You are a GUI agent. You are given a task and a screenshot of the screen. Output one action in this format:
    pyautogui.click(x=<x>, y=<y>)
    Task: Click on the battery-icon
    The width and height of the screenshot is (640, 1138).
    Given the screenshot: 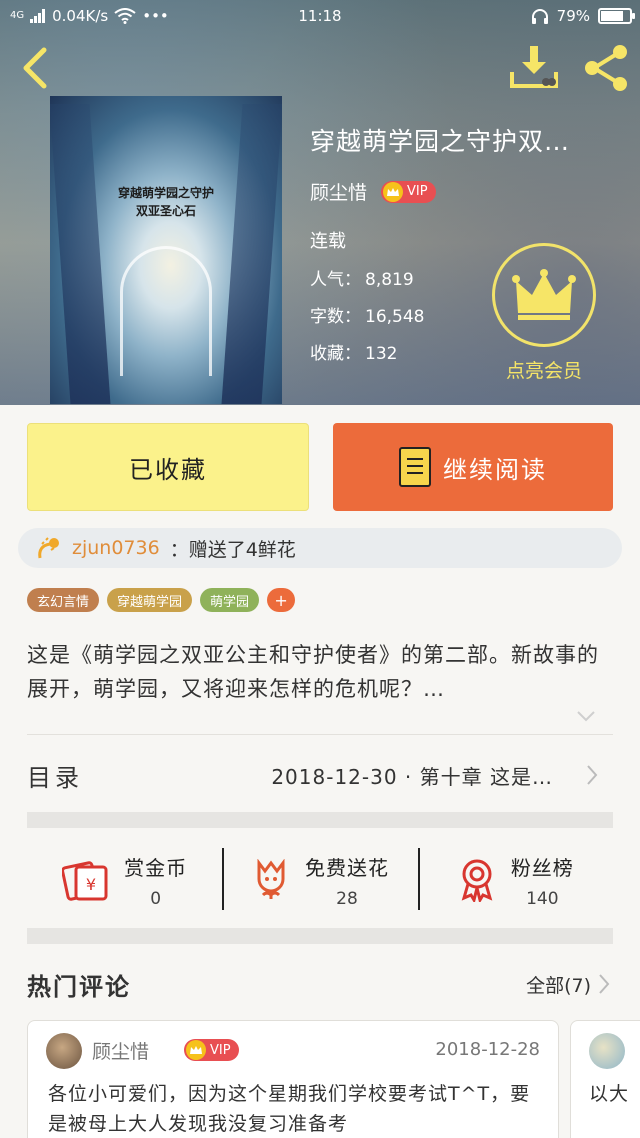 What is the action you would take?
    pyautogui.click(x=616, y=16)
    